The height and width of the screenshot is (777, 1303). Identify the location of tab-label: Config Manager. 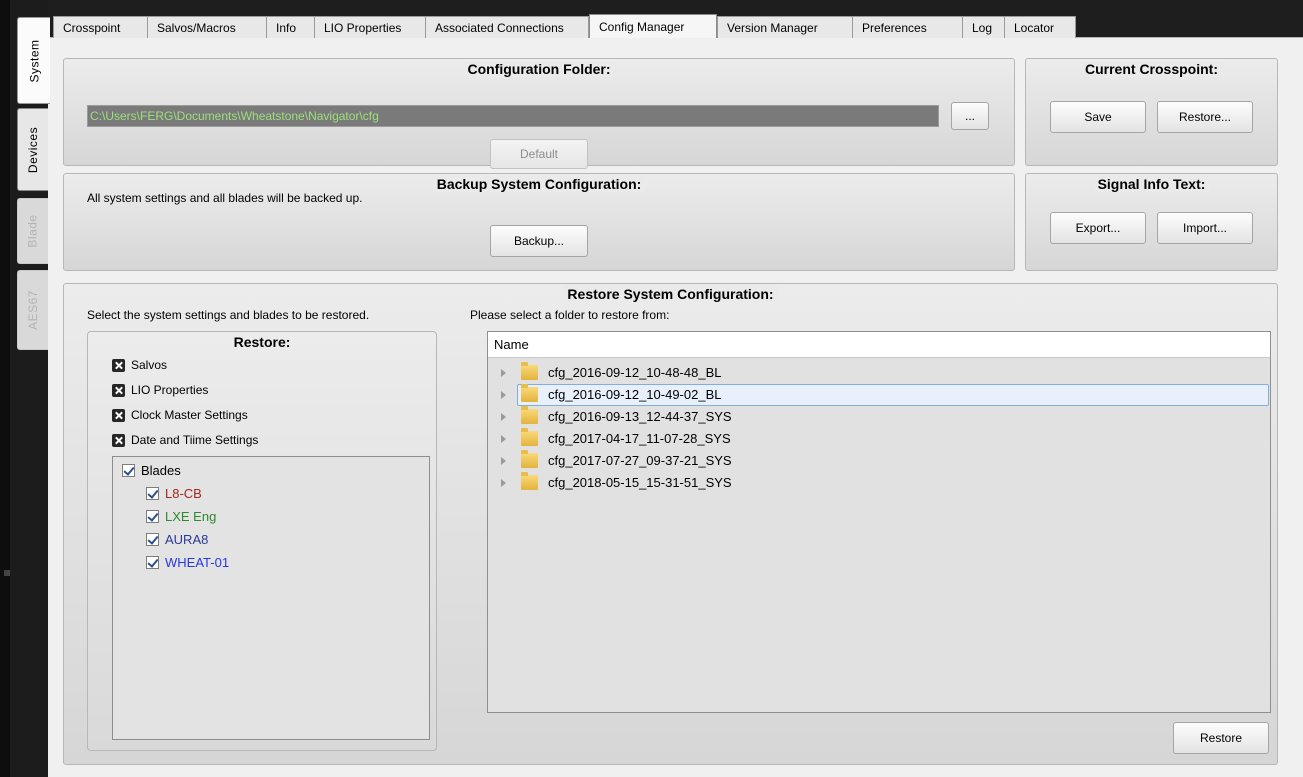
(642, 26).